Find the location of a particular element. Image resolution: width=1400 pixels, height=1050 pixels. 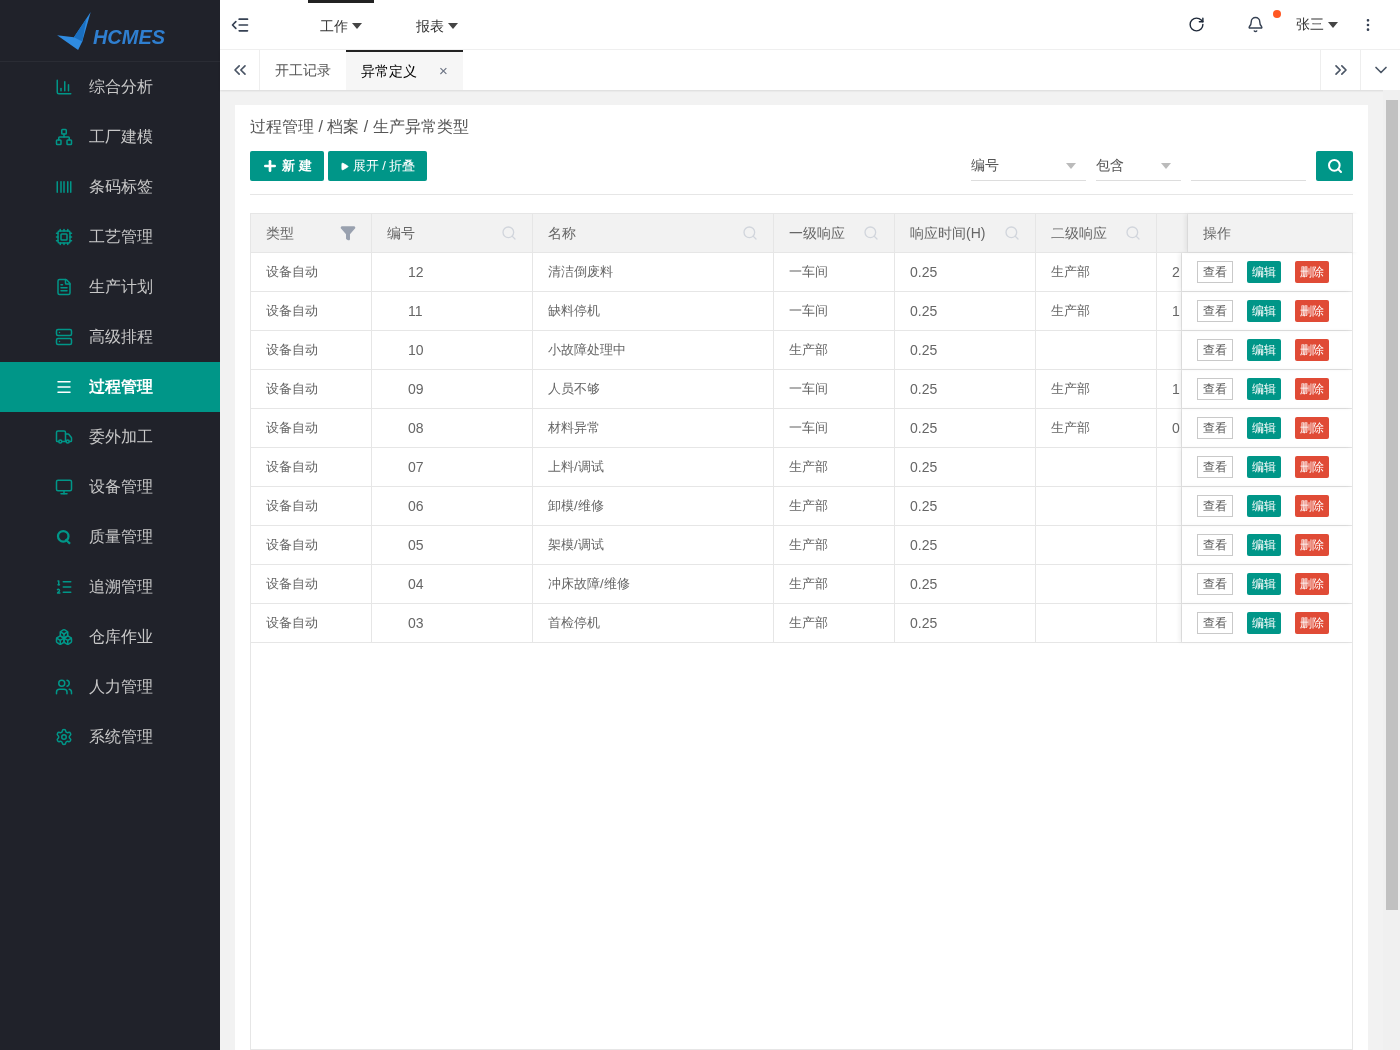

page-tab: 开工记录 is located at coordinates (303, 70).